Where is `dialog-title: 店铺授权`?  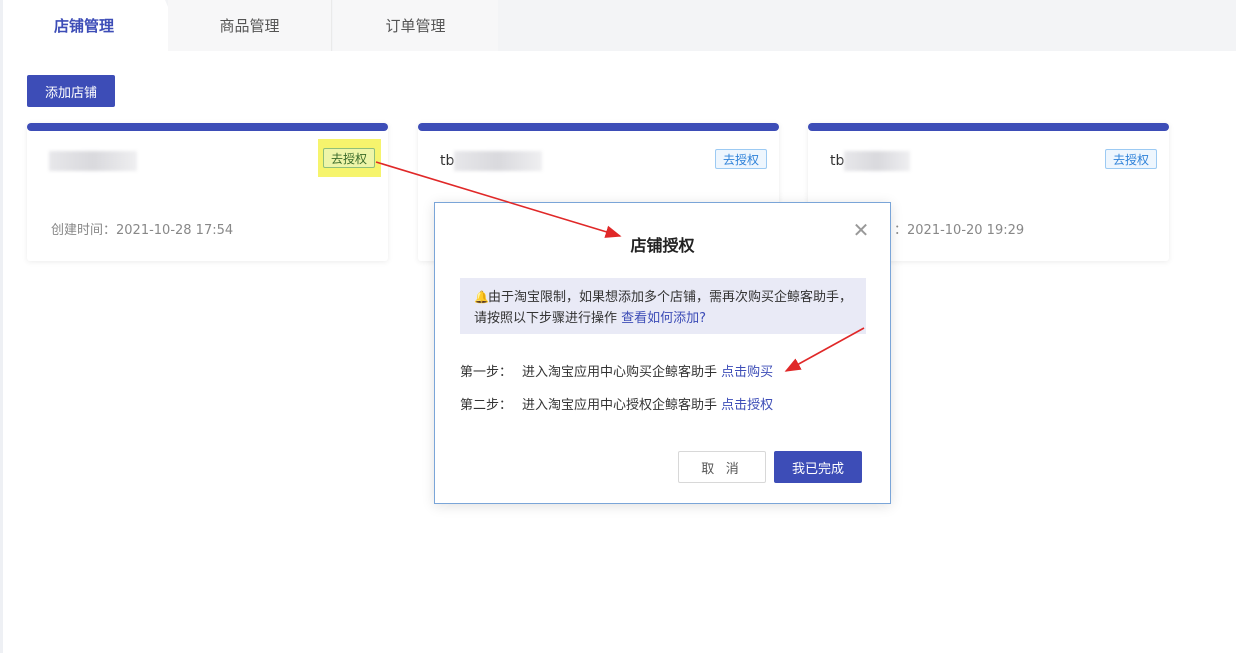 dialog-title: 店铺授权 is located at coordinates (662, 245).